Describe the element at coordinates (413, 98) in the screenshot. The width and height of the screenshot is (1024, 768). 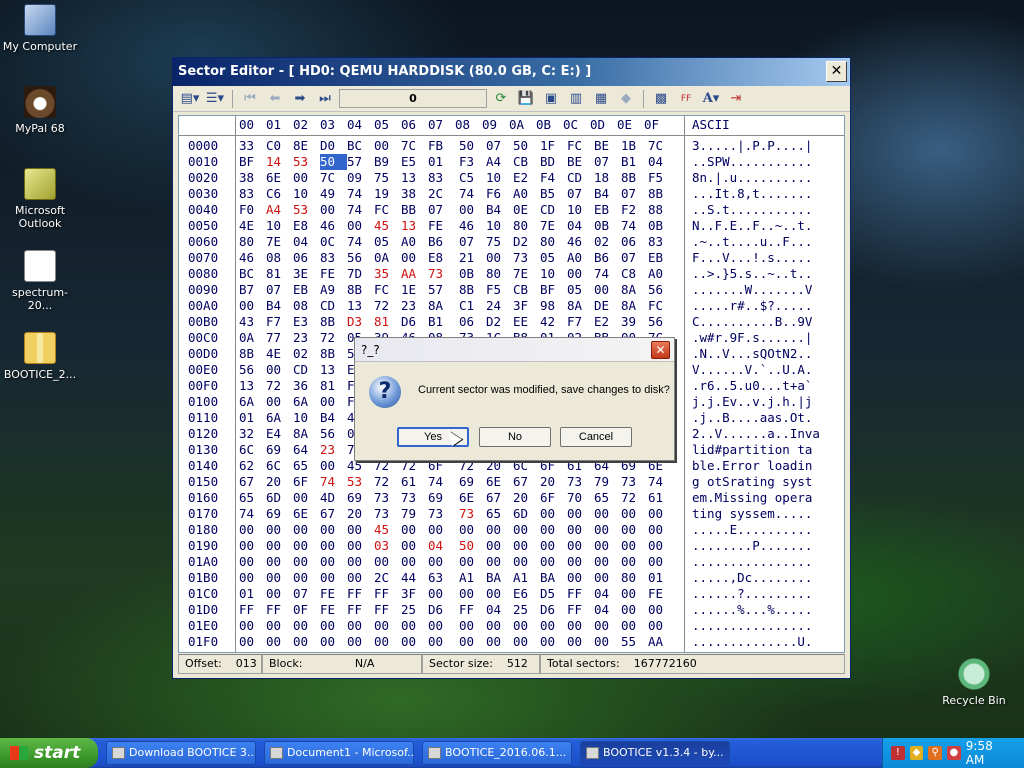
I see `sector-number-field: 0` at that location.